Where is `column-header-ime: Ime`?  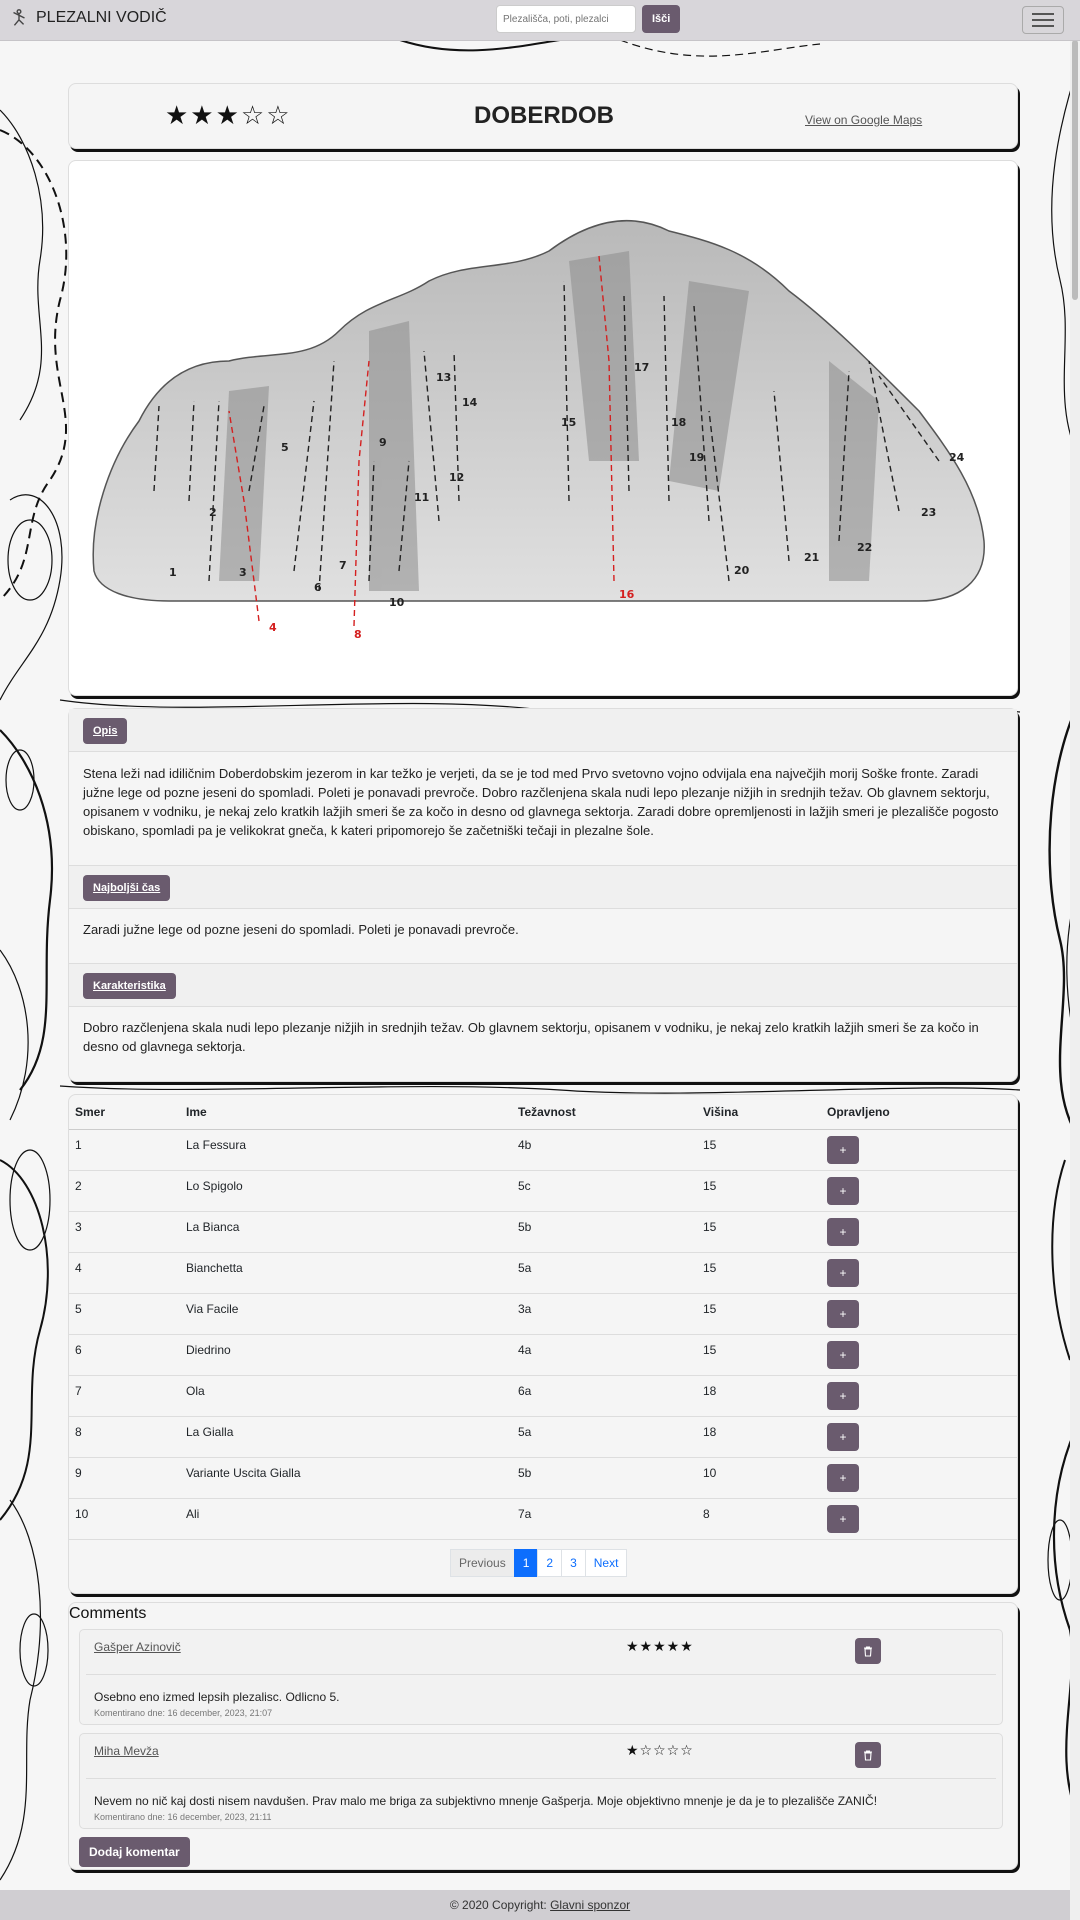 column-header-ime: Ime is located at coordinates (346, 1112).